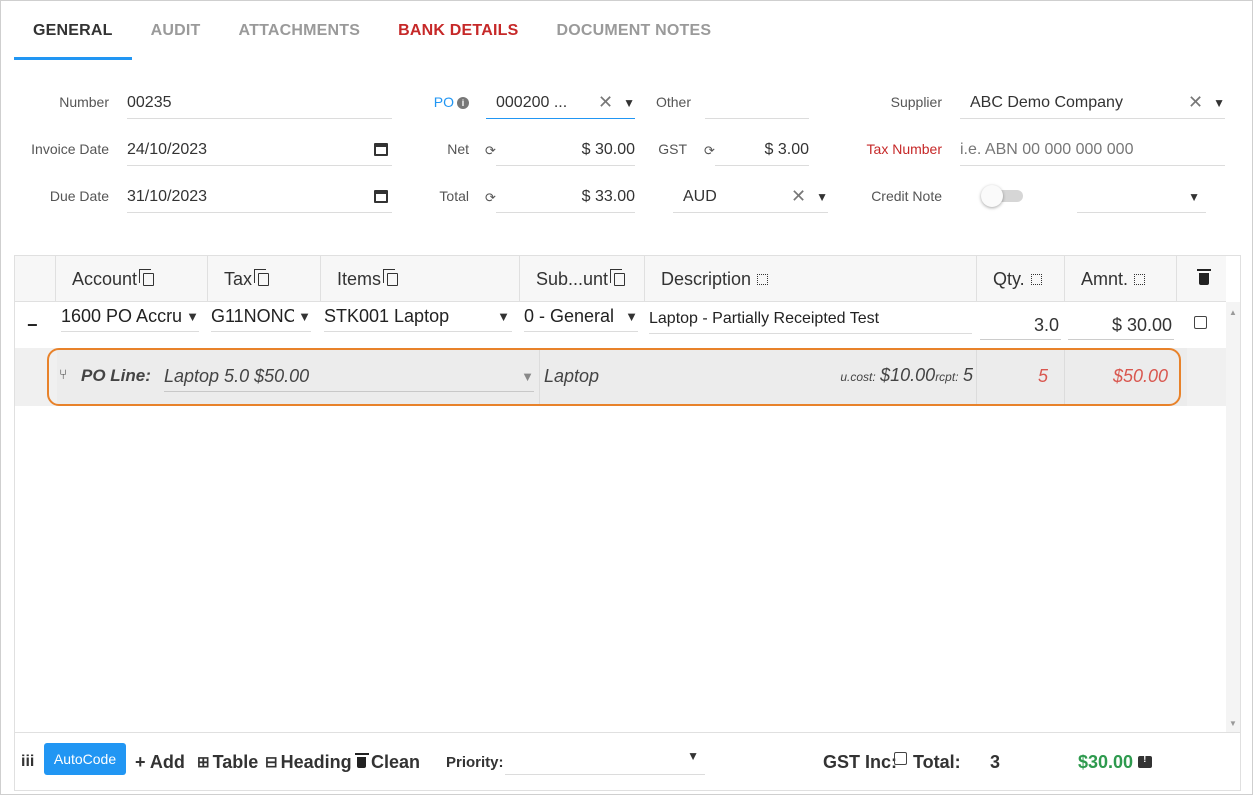 This screenshot has width=1253, height=795. I want to click on clean-button-label: Clean, so click(396, 761).